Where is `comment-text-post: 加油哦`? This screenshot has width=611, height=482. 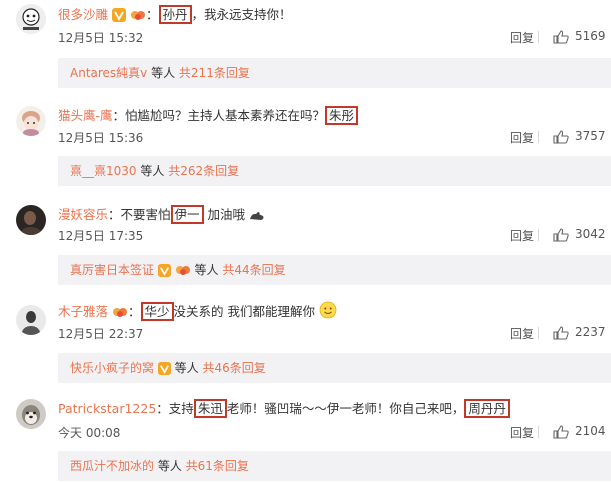
comment-text-post: 加油哦 is located at coordinates (224, 214).